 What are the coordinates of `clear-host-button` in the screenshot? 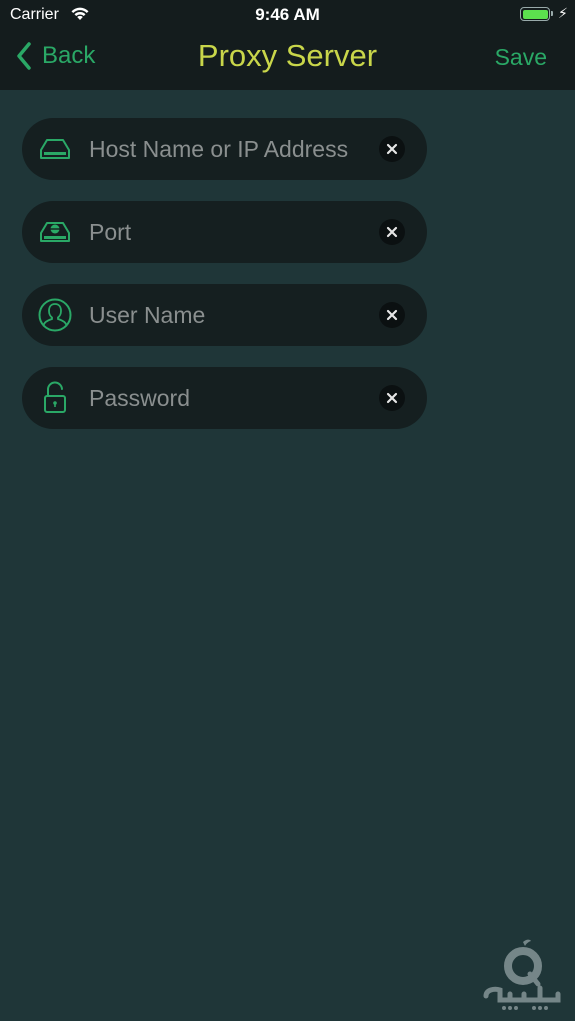 It's located at (392, 149).